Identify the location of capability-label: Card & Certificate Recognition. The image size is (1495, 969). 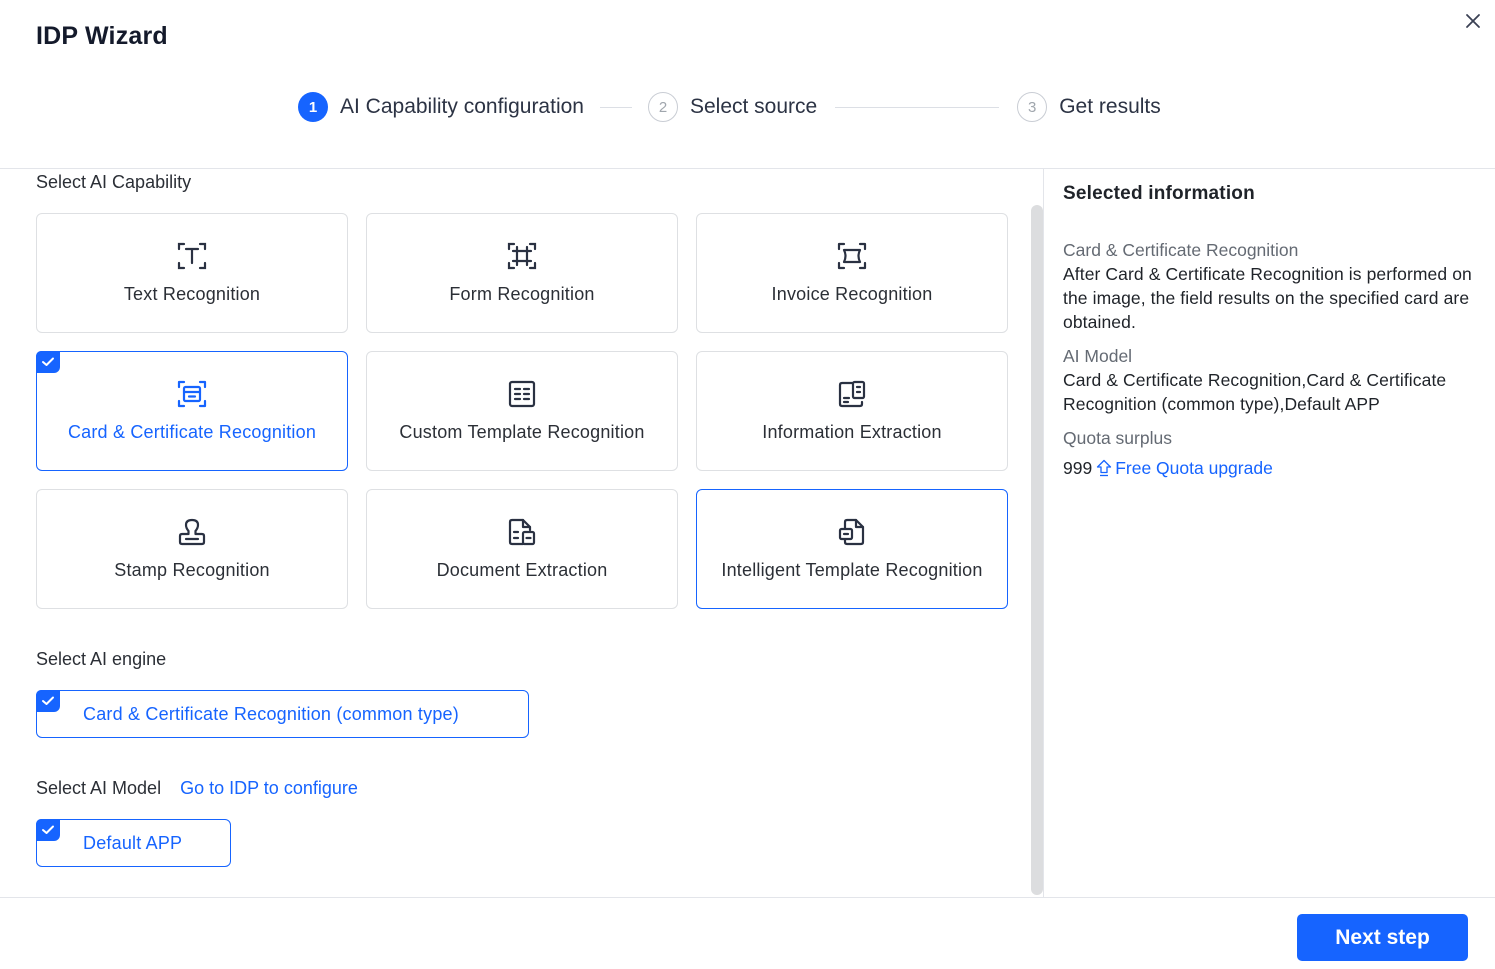
(192, 432).